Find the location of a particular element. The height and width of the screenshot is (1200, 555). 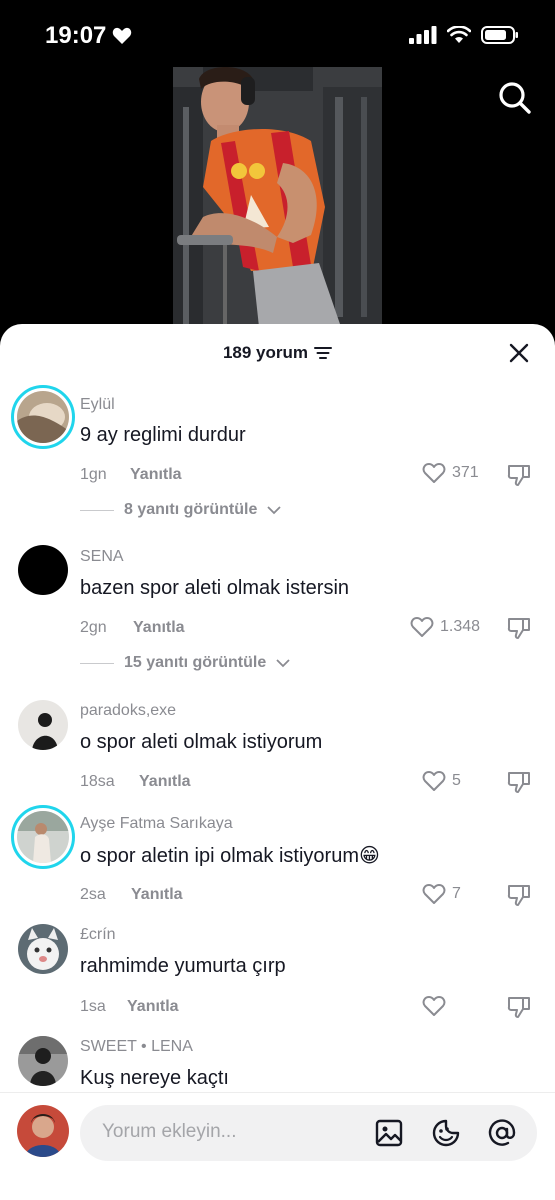

view-replies-label: 15 yanıtı görüntüle is located at coordinates (195, 662).